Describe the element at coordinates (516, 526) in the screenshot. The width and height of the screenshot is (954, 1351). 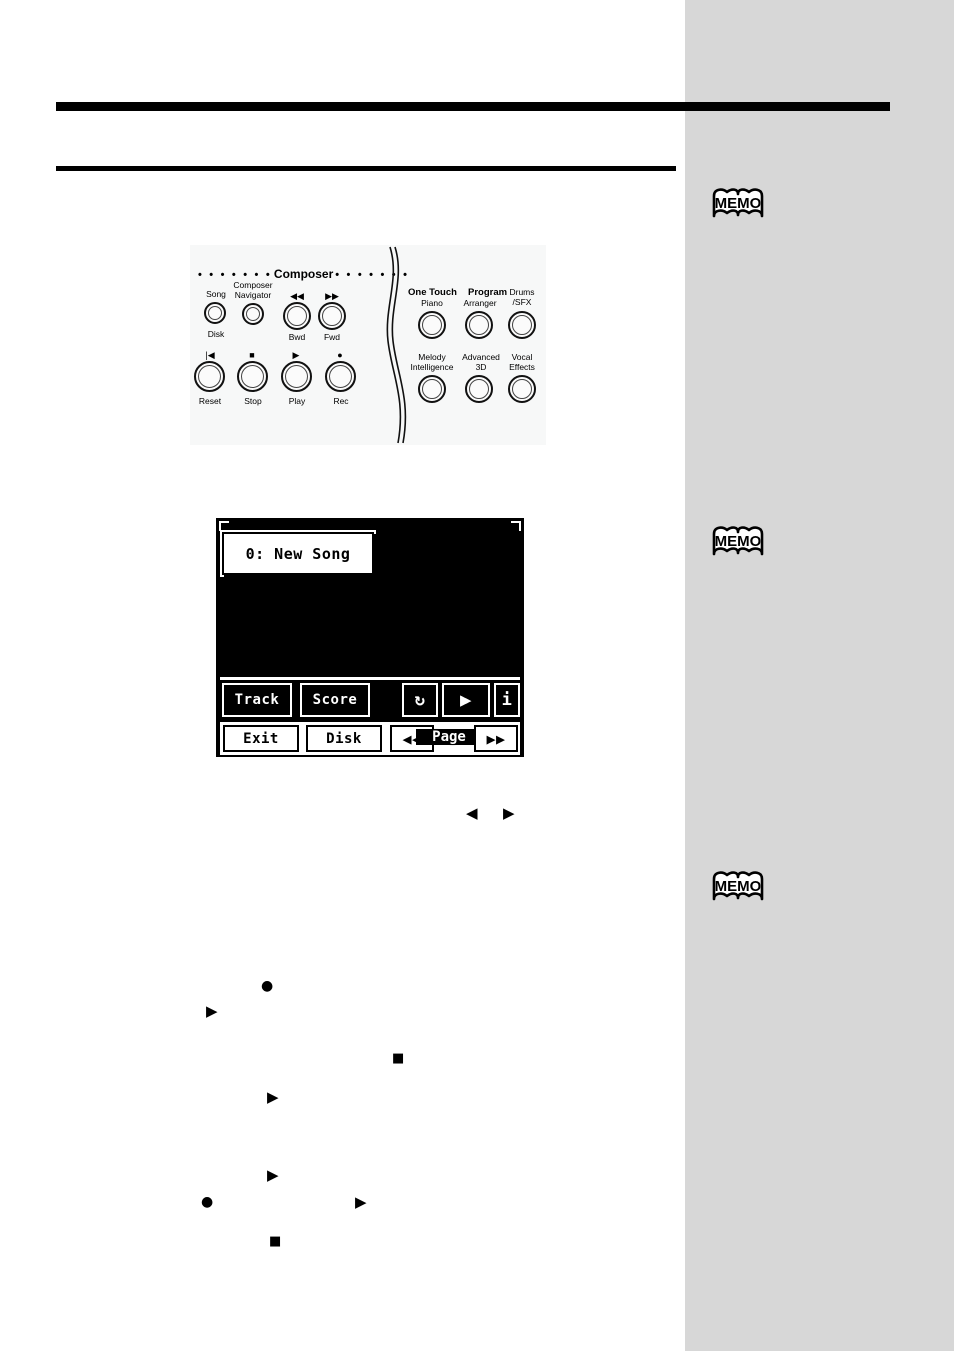
I see `lcd-corner-top-right` at that location.